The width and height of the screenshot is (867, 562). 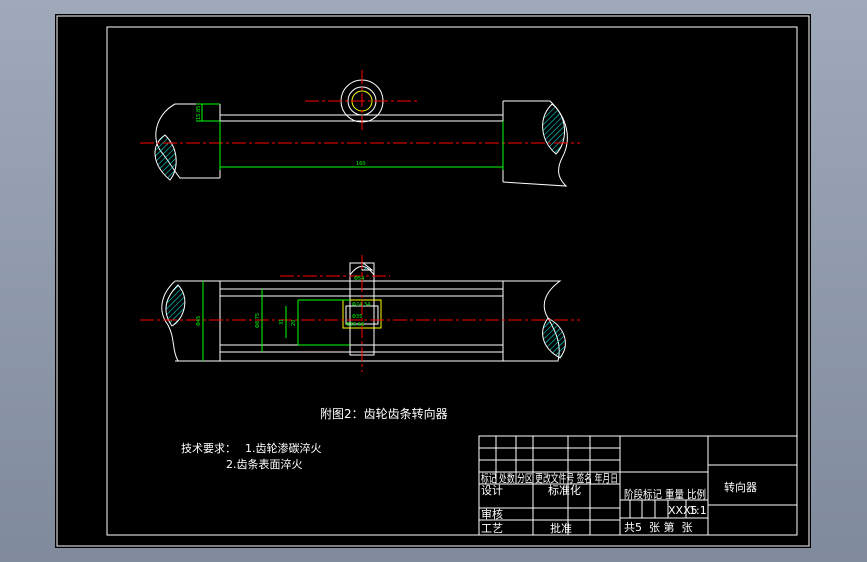 I want to click on drawing-caption: 附图2：齿轮齿条转向器, so click(x=384, y=413).